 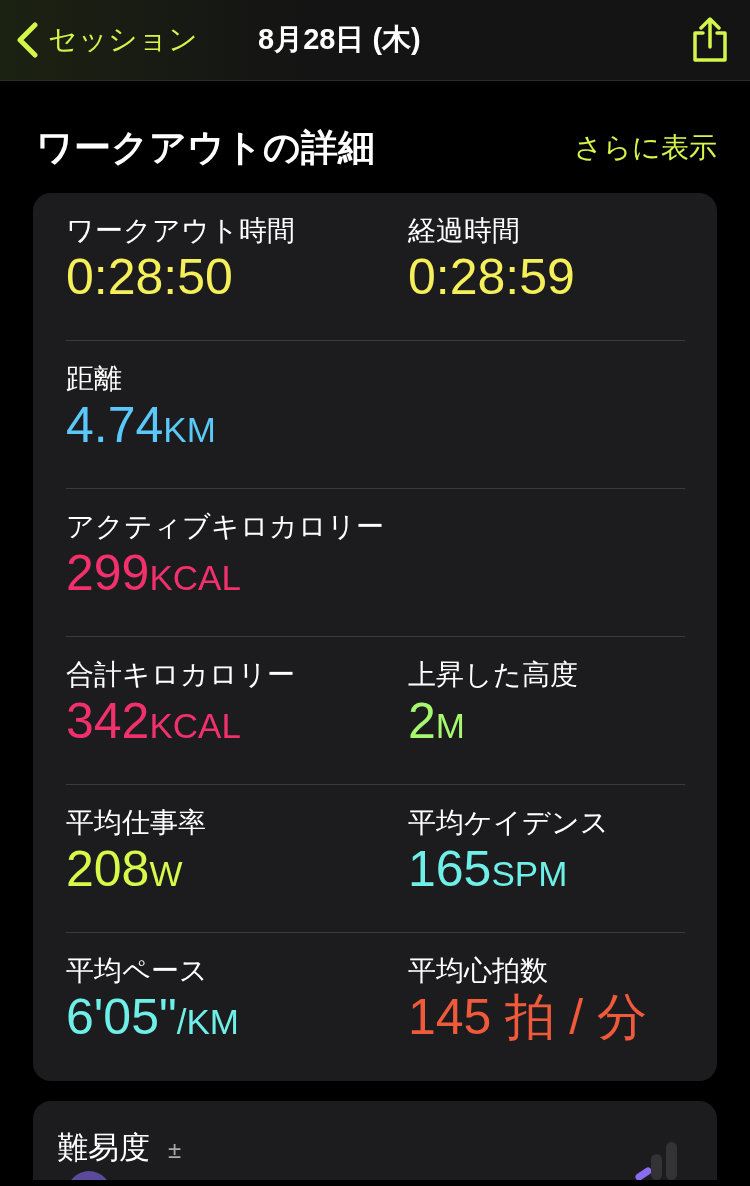 I want to click on metric-value: 208W, so click(x=124, y=870).